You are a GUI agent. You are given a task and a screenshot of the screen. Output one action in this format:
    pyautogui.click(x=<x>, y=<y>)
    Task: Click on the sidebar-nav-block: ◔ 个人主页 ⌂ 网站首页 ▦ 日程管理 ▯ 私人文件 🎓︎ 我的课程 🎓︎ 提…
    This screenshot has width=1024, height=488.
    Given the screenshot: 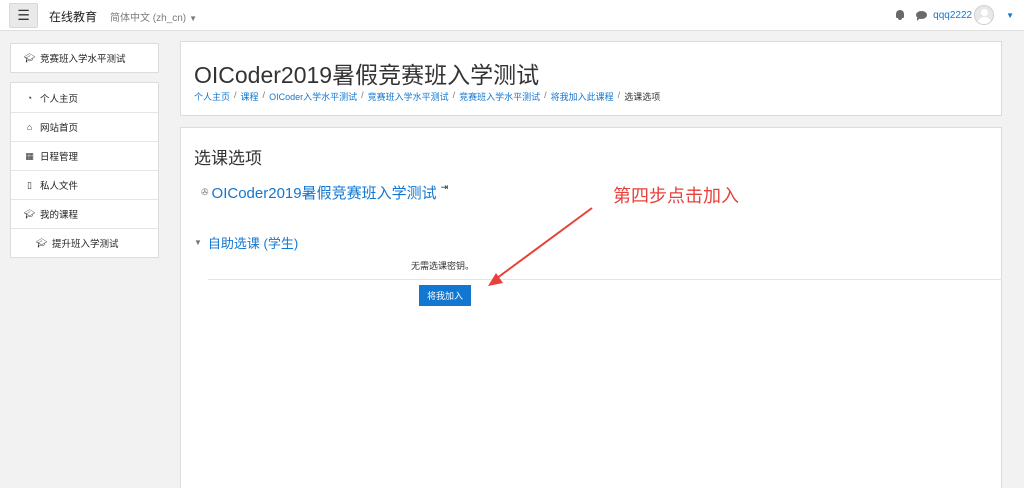 What is the action you would take?
    pyautogui.click(x=84, y=170)
    